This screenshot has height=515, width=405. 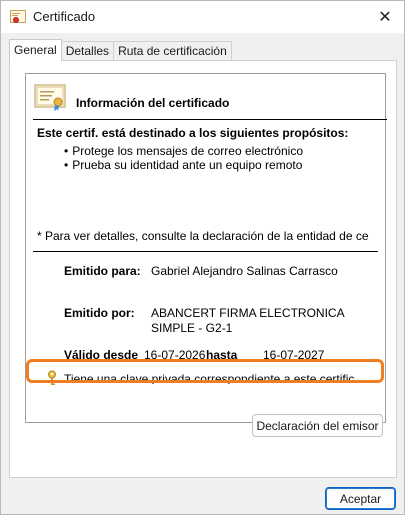 What do you see at coordinates (202, 17) in the screenshot?
I see `title-bar: Certificado ✕` at bounding box center [202, 17].